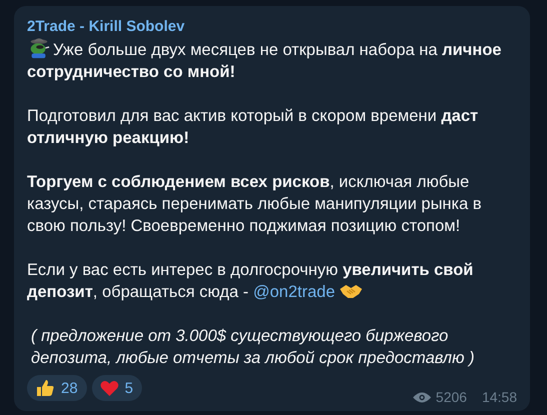  I want to click on handshake-emoji-icon, so click(351, 291).